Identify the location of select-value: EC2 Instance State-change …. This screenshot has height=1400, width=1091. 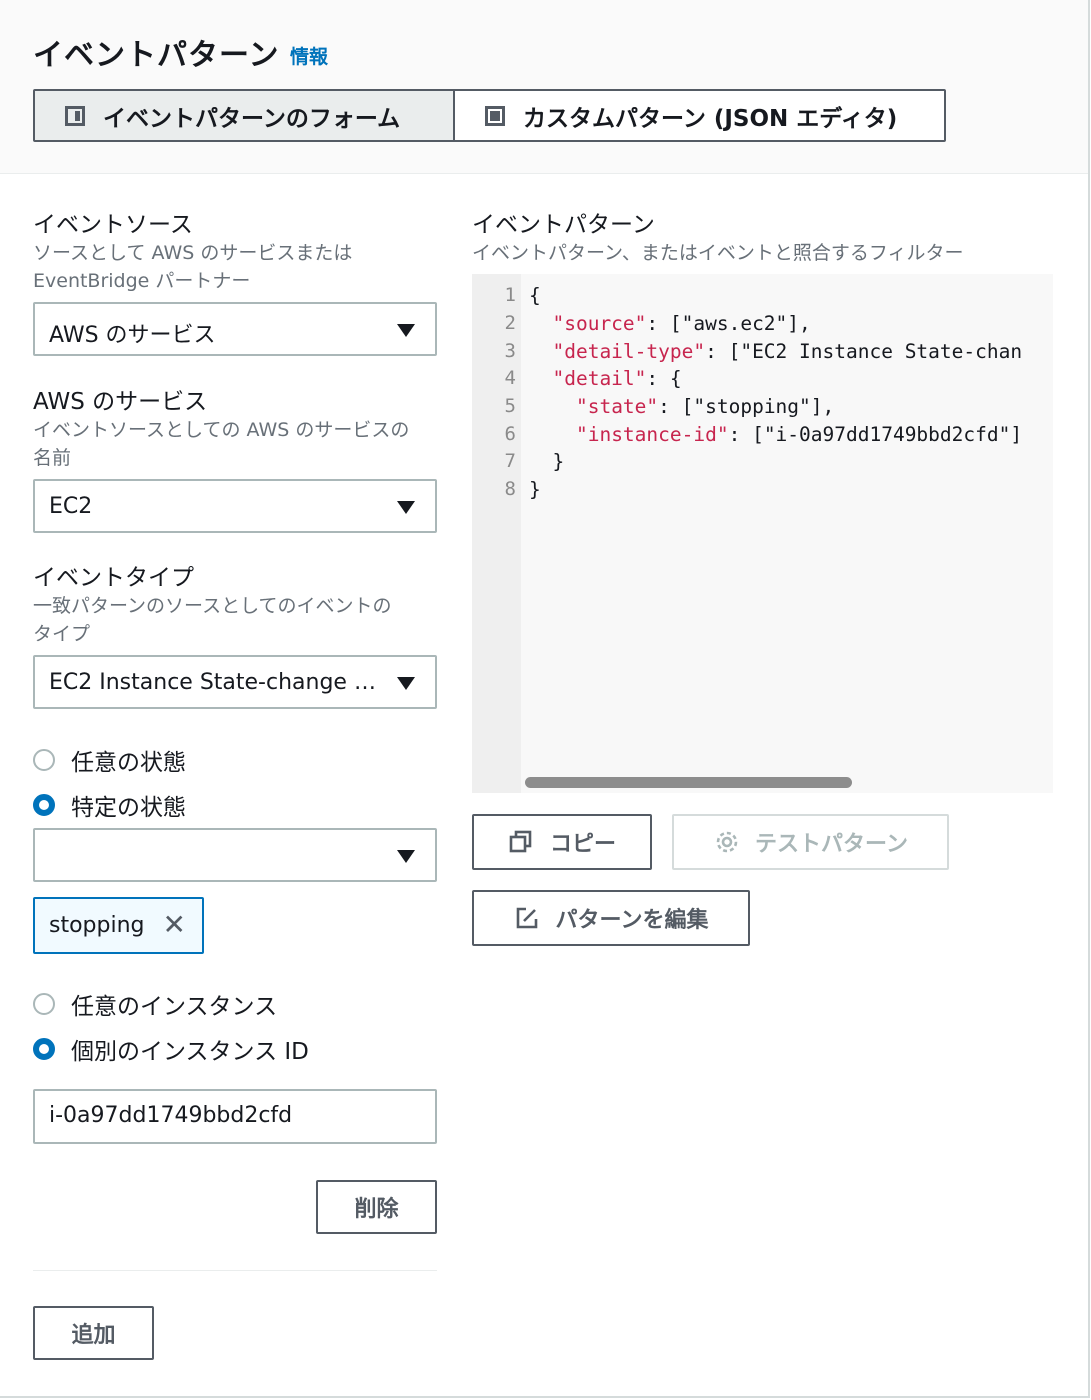
(212, 682).